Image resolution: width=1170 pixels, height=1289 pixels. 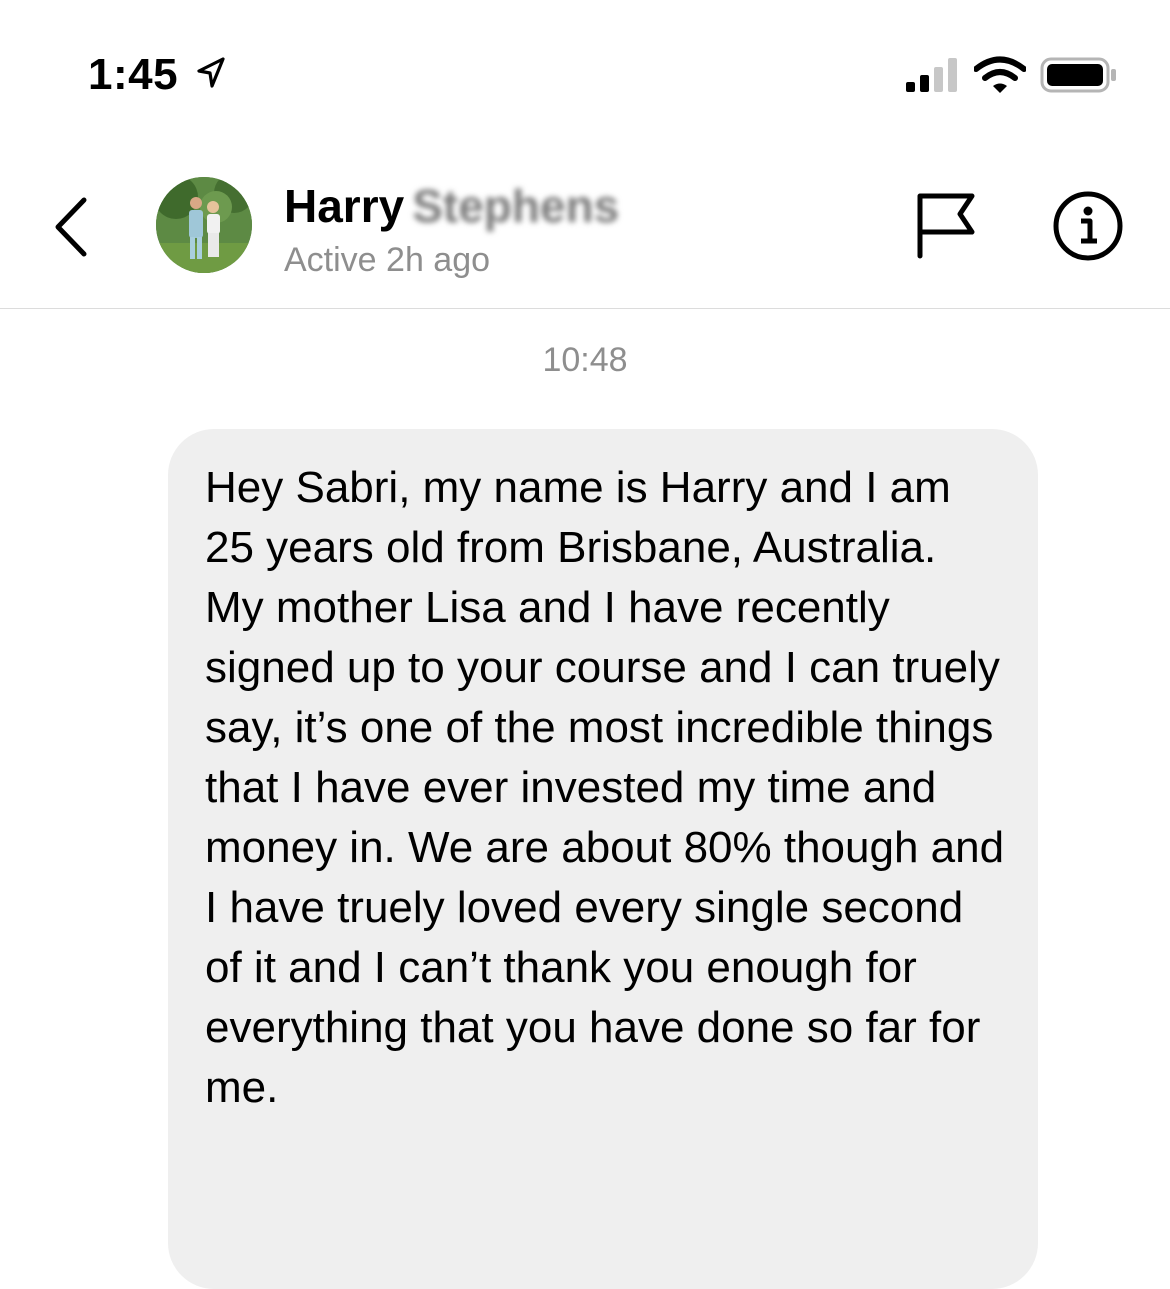 I want to click on info-icon, so click(x=1088, y=226).